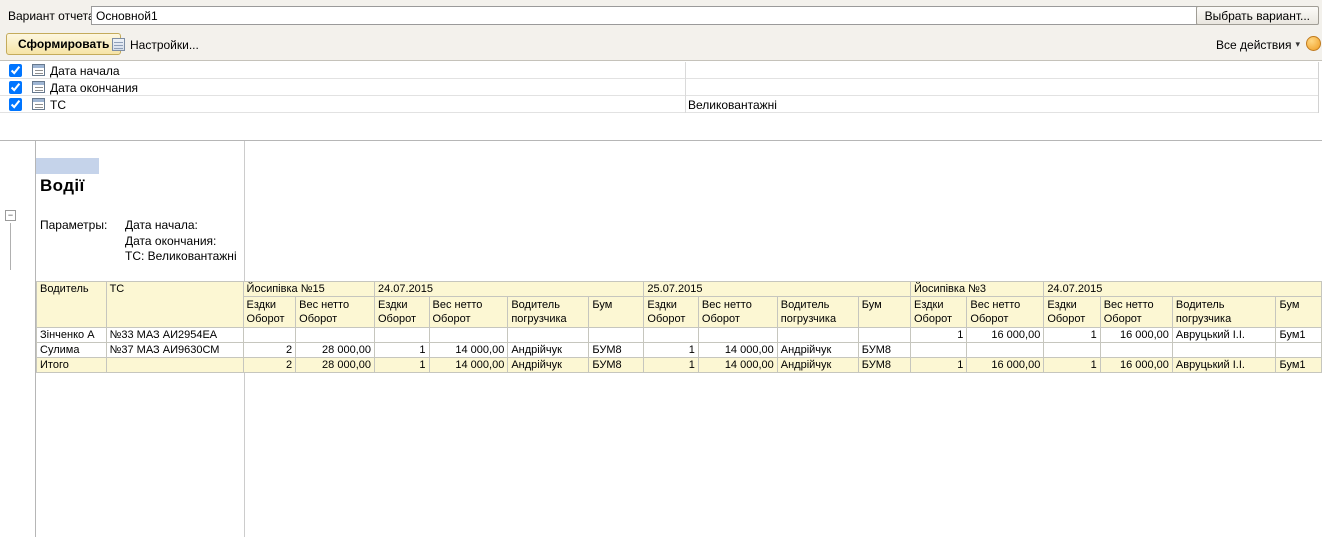 The width and height of the screenshot is (1322, 537). Describe the element at coordinates (732, 105) in the screenshot. I see `filter-value: Великовантажні` at that location.